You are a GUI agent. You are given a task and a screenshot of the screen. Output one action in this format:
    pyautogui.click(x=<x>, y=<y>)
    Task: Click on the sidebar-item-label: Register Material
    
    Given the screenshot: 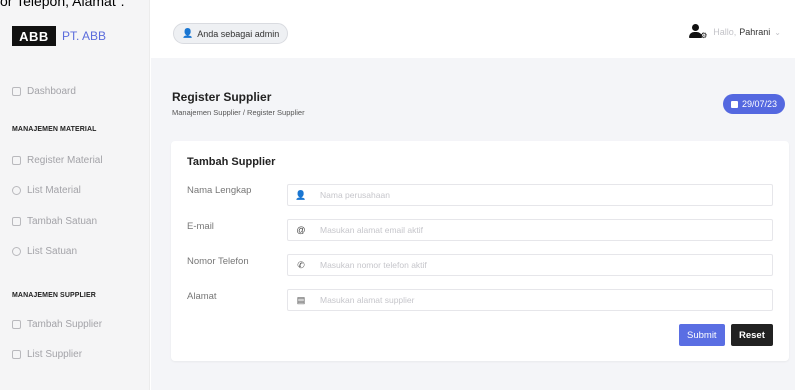 What is the action you would take?
    pyautogui.click(x=65, y=160)
    